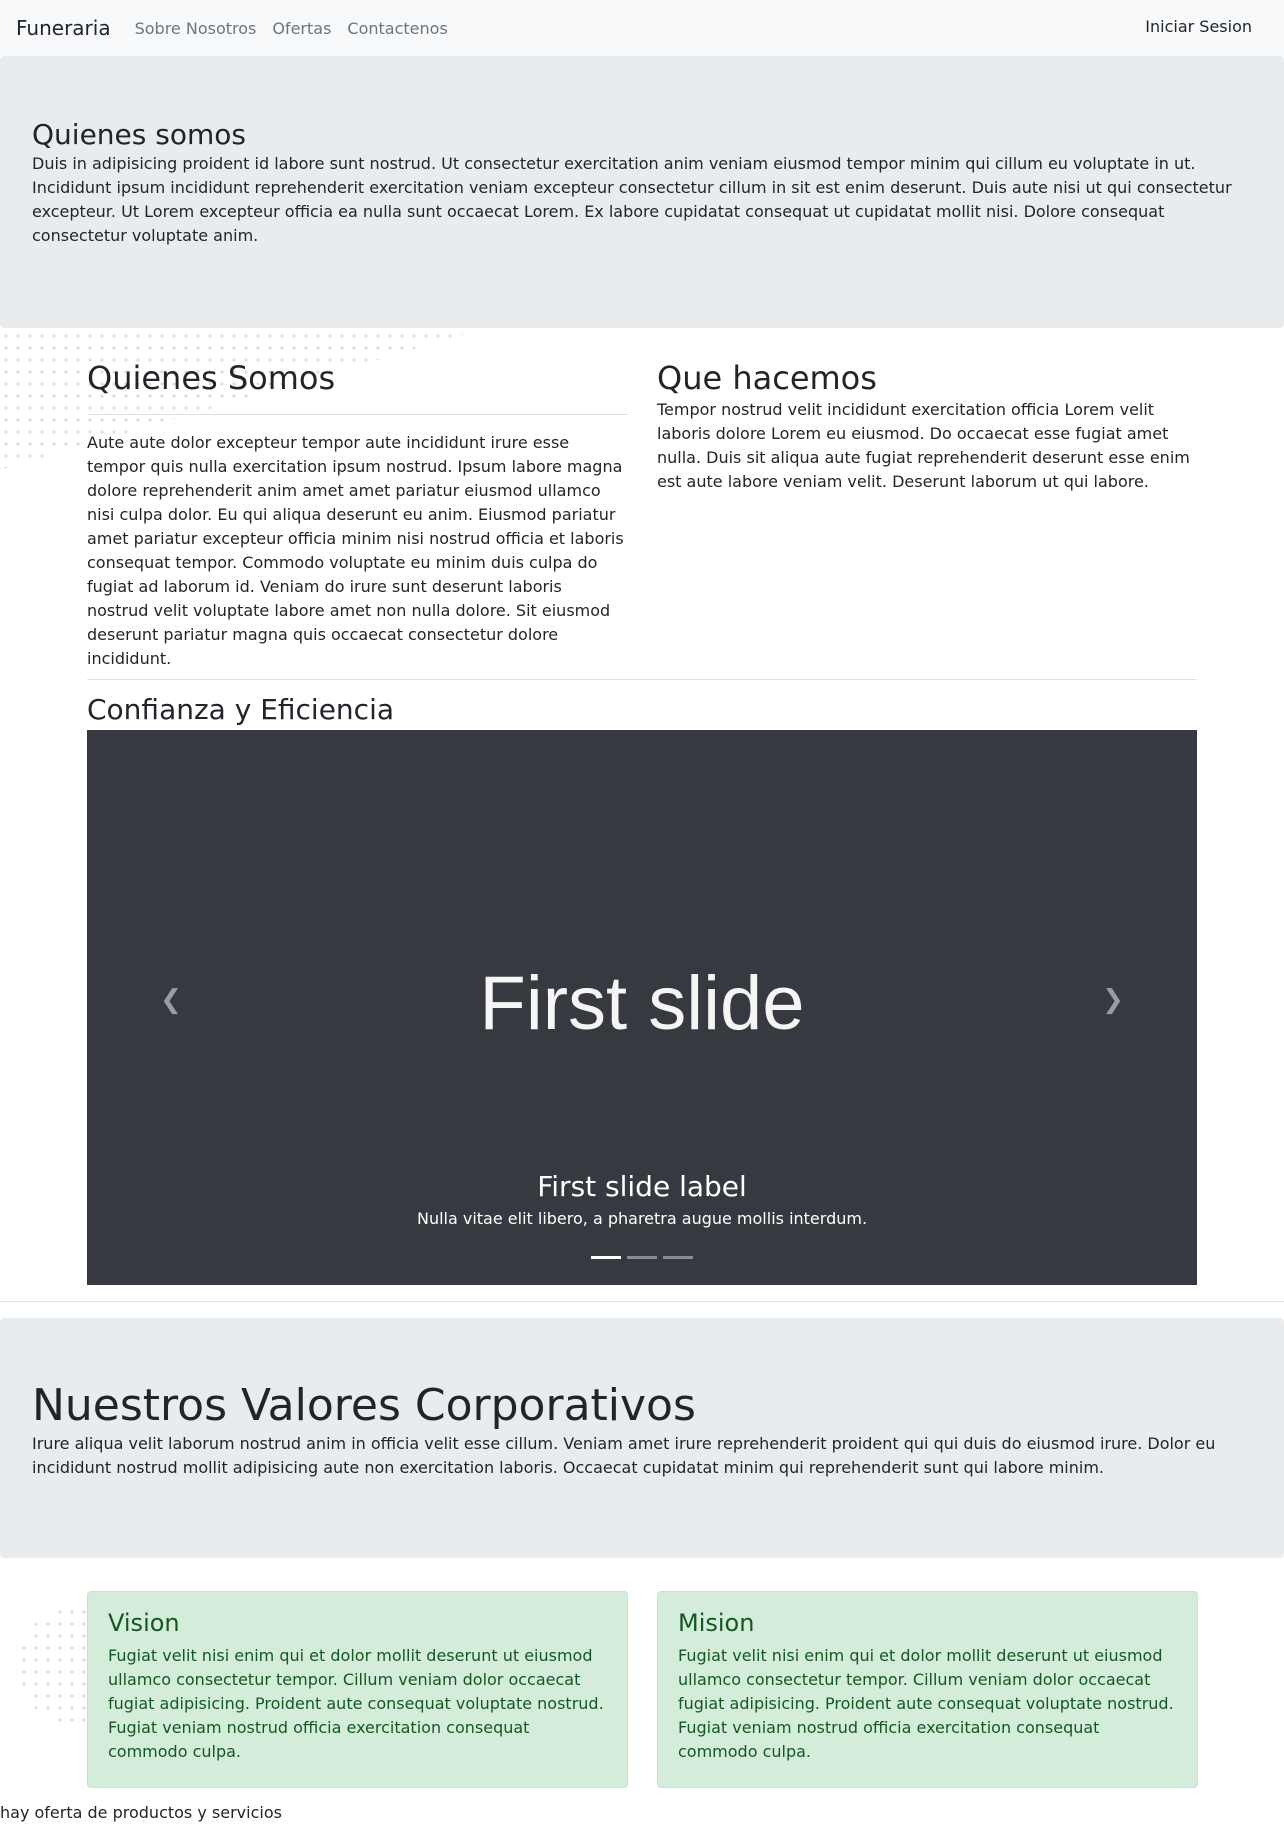  What do you see at coordinates (357, 414) in the screenshot?
I see `about-divider` at bounding box center [357, 414].